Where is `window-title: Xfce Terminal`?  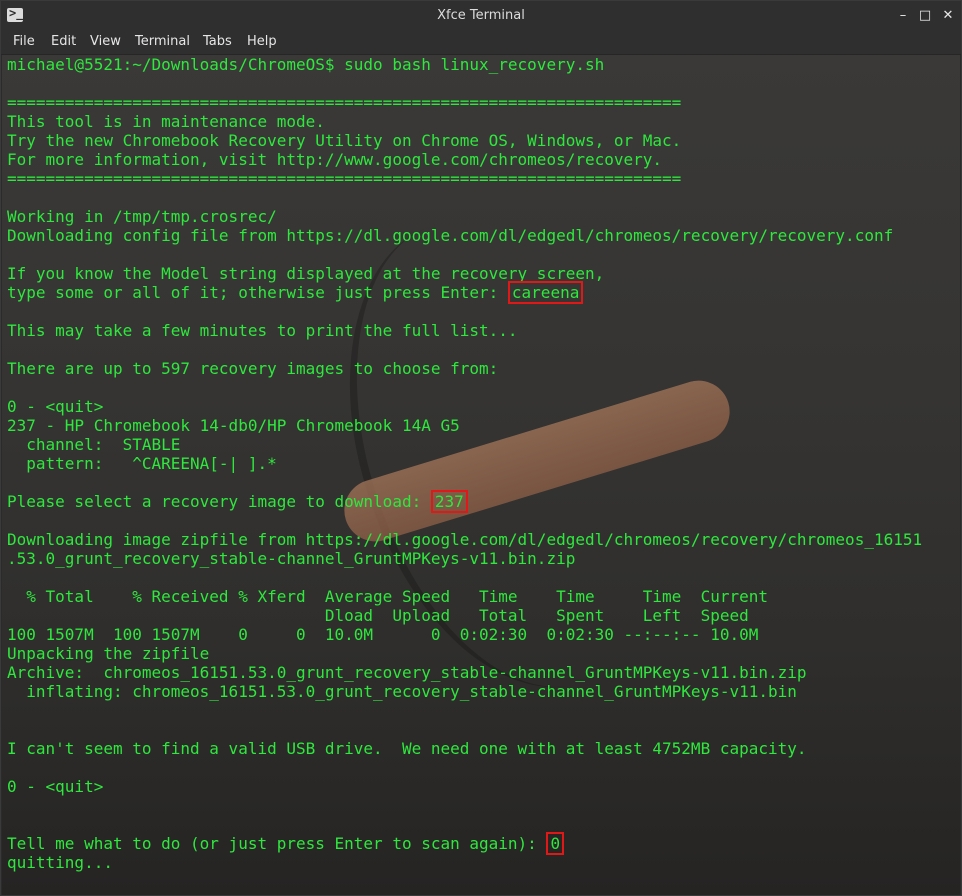
window-title: Xfce Terminal is located at coordinates (481, 15).